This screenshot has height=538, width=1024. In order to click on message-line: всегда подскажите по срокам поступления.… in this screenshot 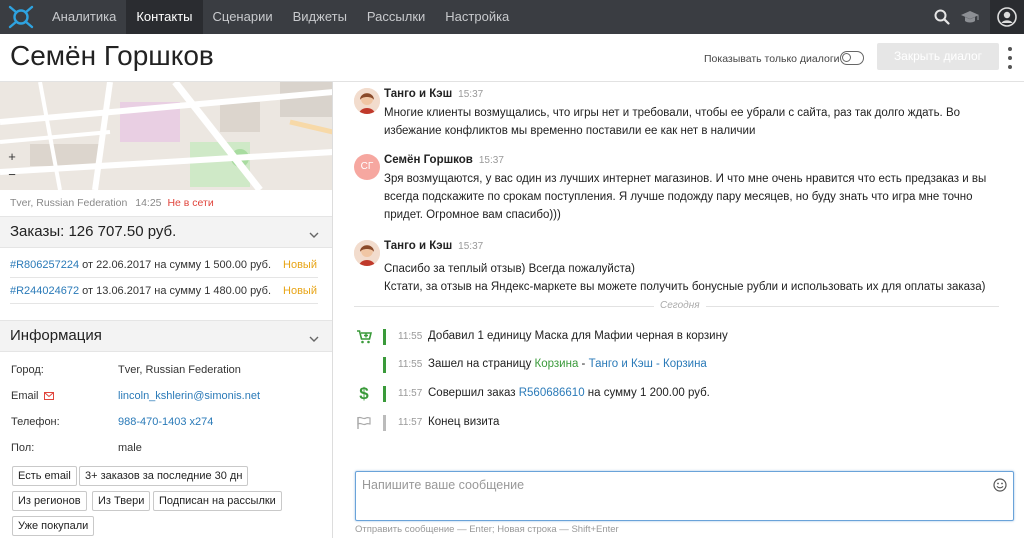, I will do `click(678, 197)`.